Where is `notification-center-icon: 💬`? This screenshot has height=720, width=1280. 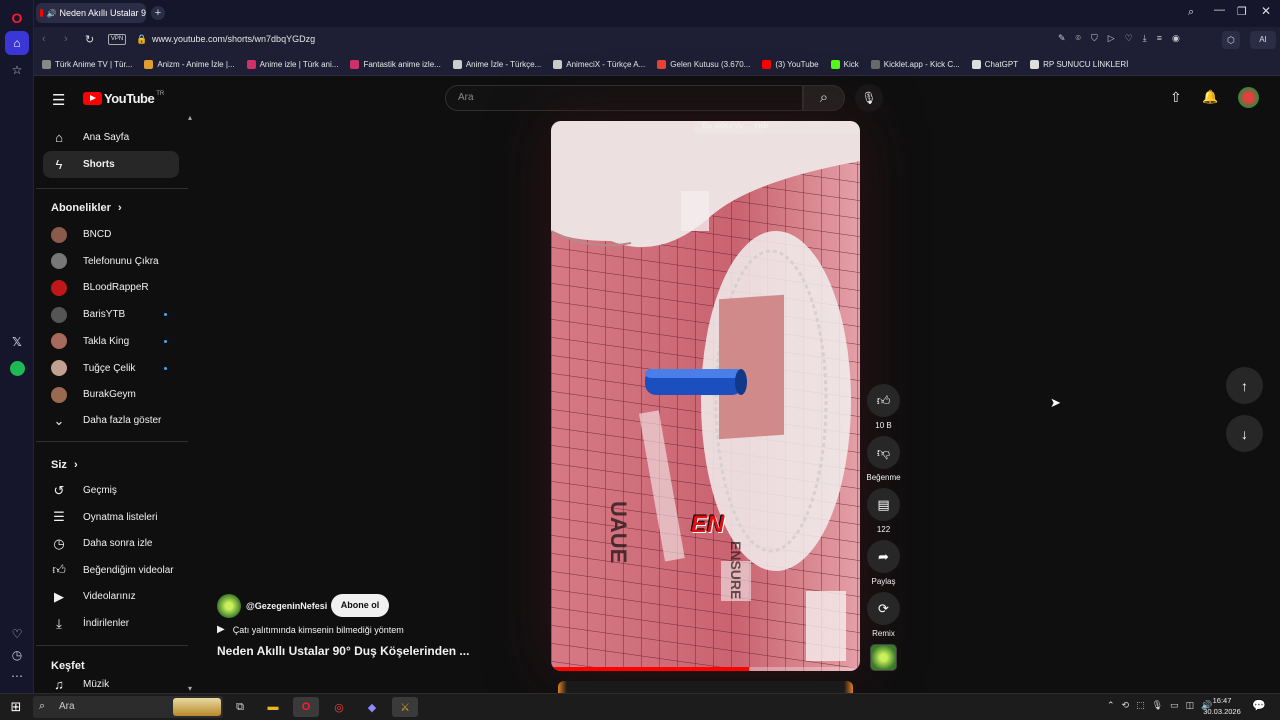
notification-center-icon: 💬 is located at coordinates (1259, 705).